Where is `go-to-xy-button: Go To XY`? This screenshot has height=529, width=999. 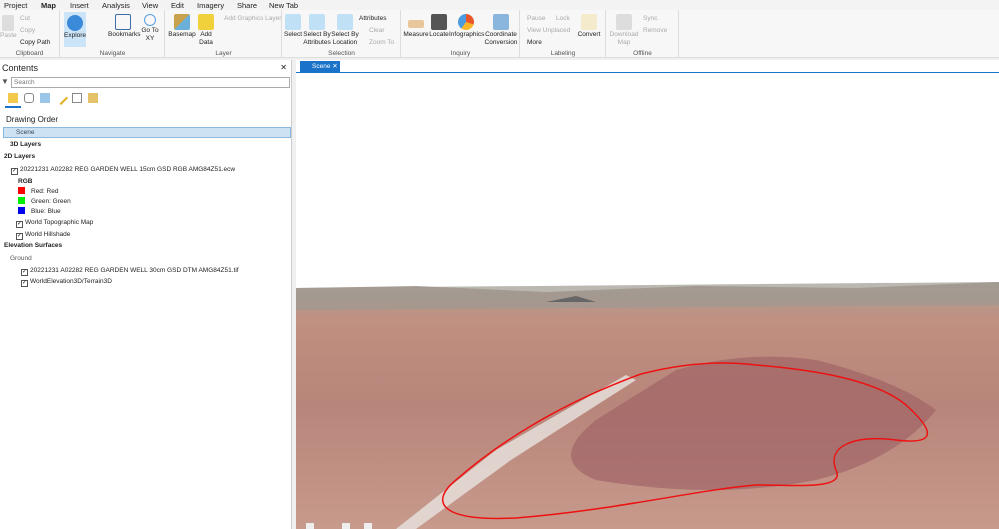
go-to-xy-button: Go To XY is located at coordinates (150, 28).